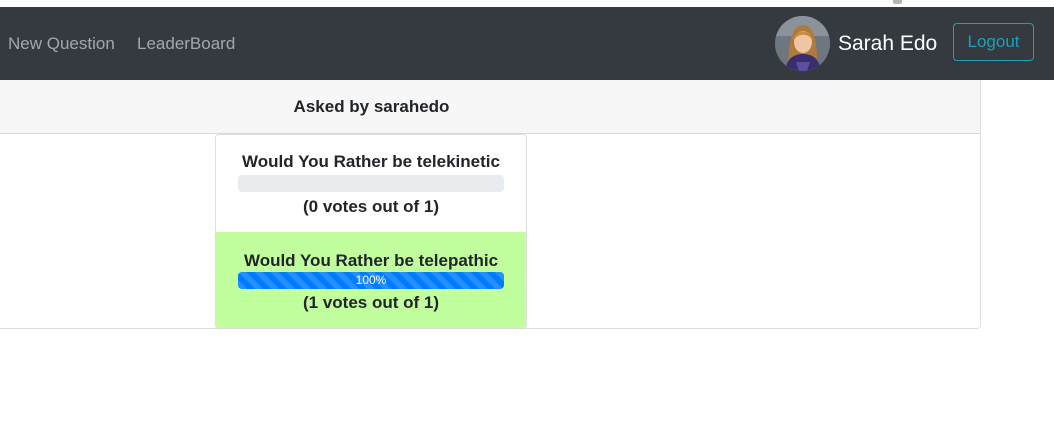 The image size is (1054, 430). I want to click on progress-track, so click(371, 183).